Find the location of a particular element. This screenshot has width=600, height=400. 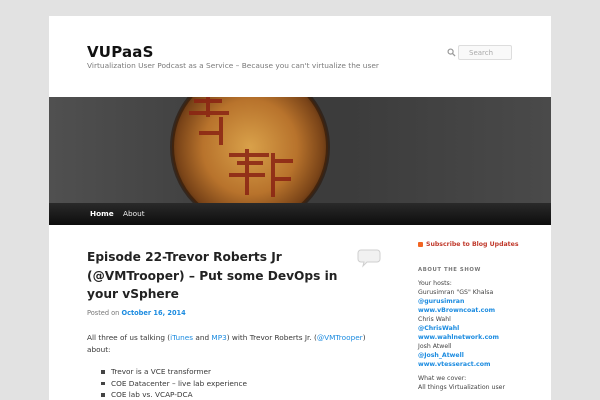

site-title: VUPaaS is located at coordinates (120, 52).